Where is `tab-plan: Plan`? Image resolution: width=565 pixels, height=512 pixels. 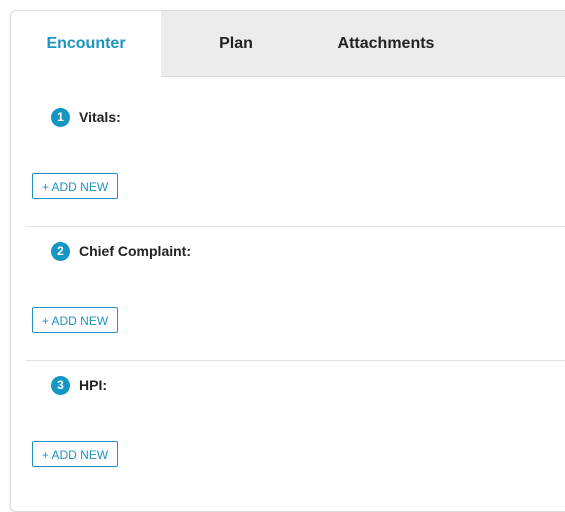 tab-plan: Plan is located at coordinates (236, 43).